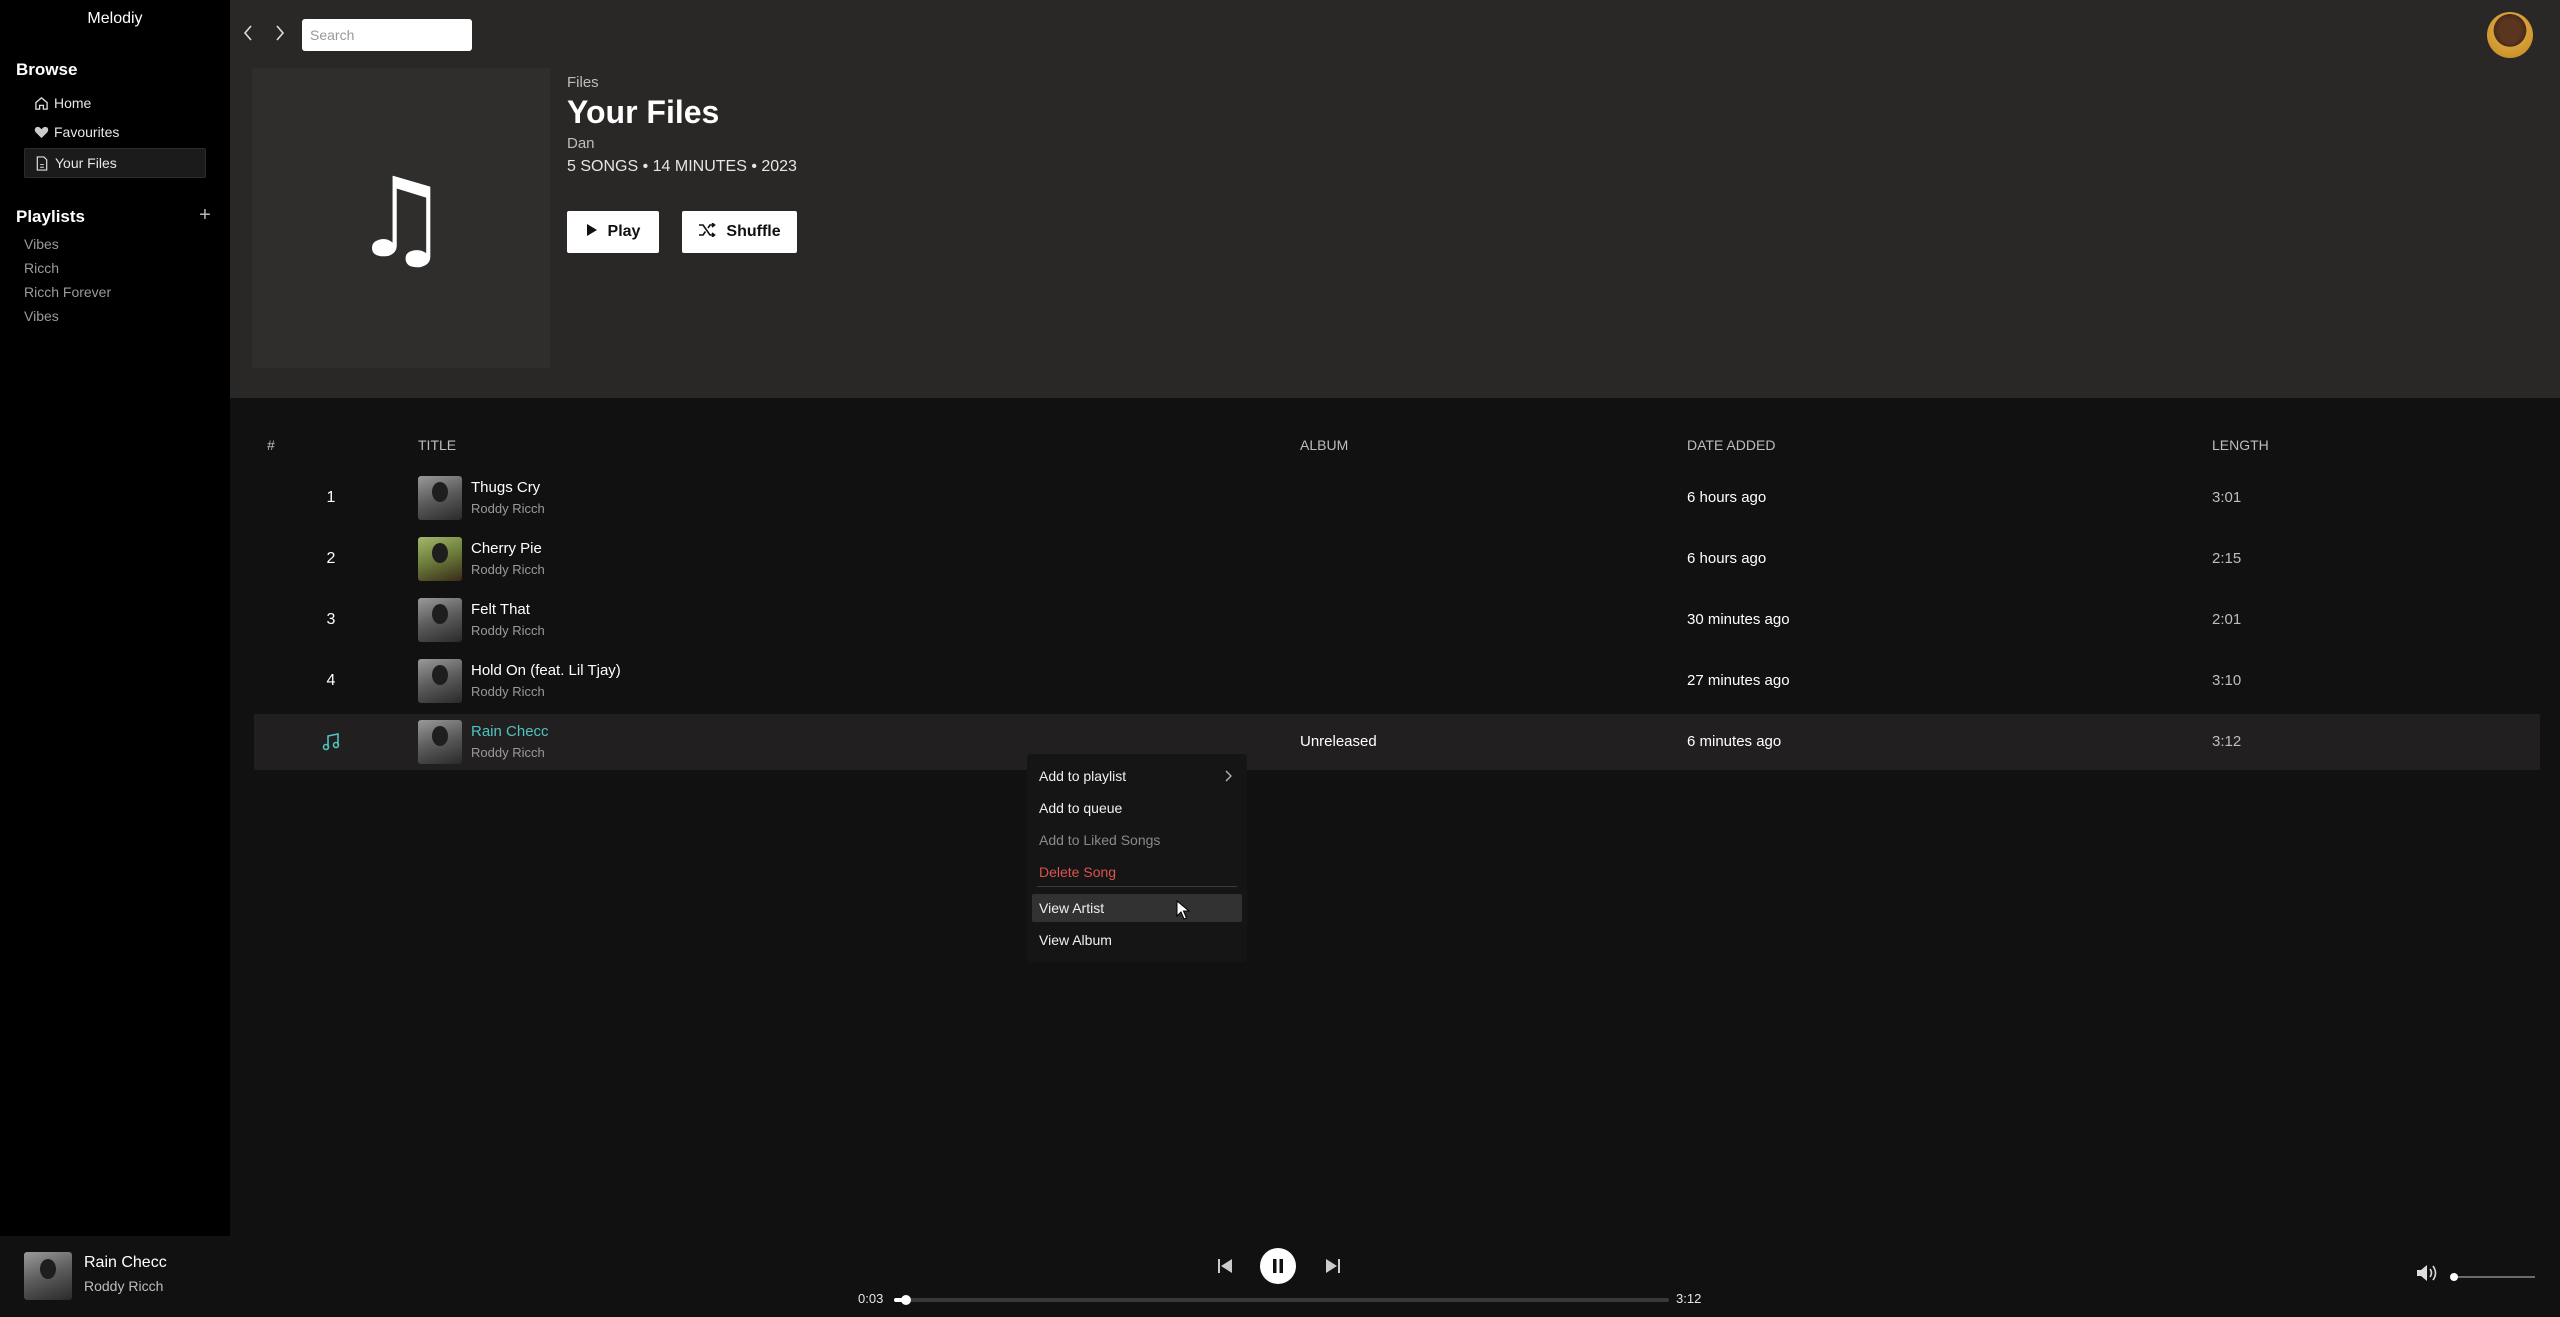 The image size is (2560, 1317). I want to click on column-header-album: ALBUM, so click(1324, 445).